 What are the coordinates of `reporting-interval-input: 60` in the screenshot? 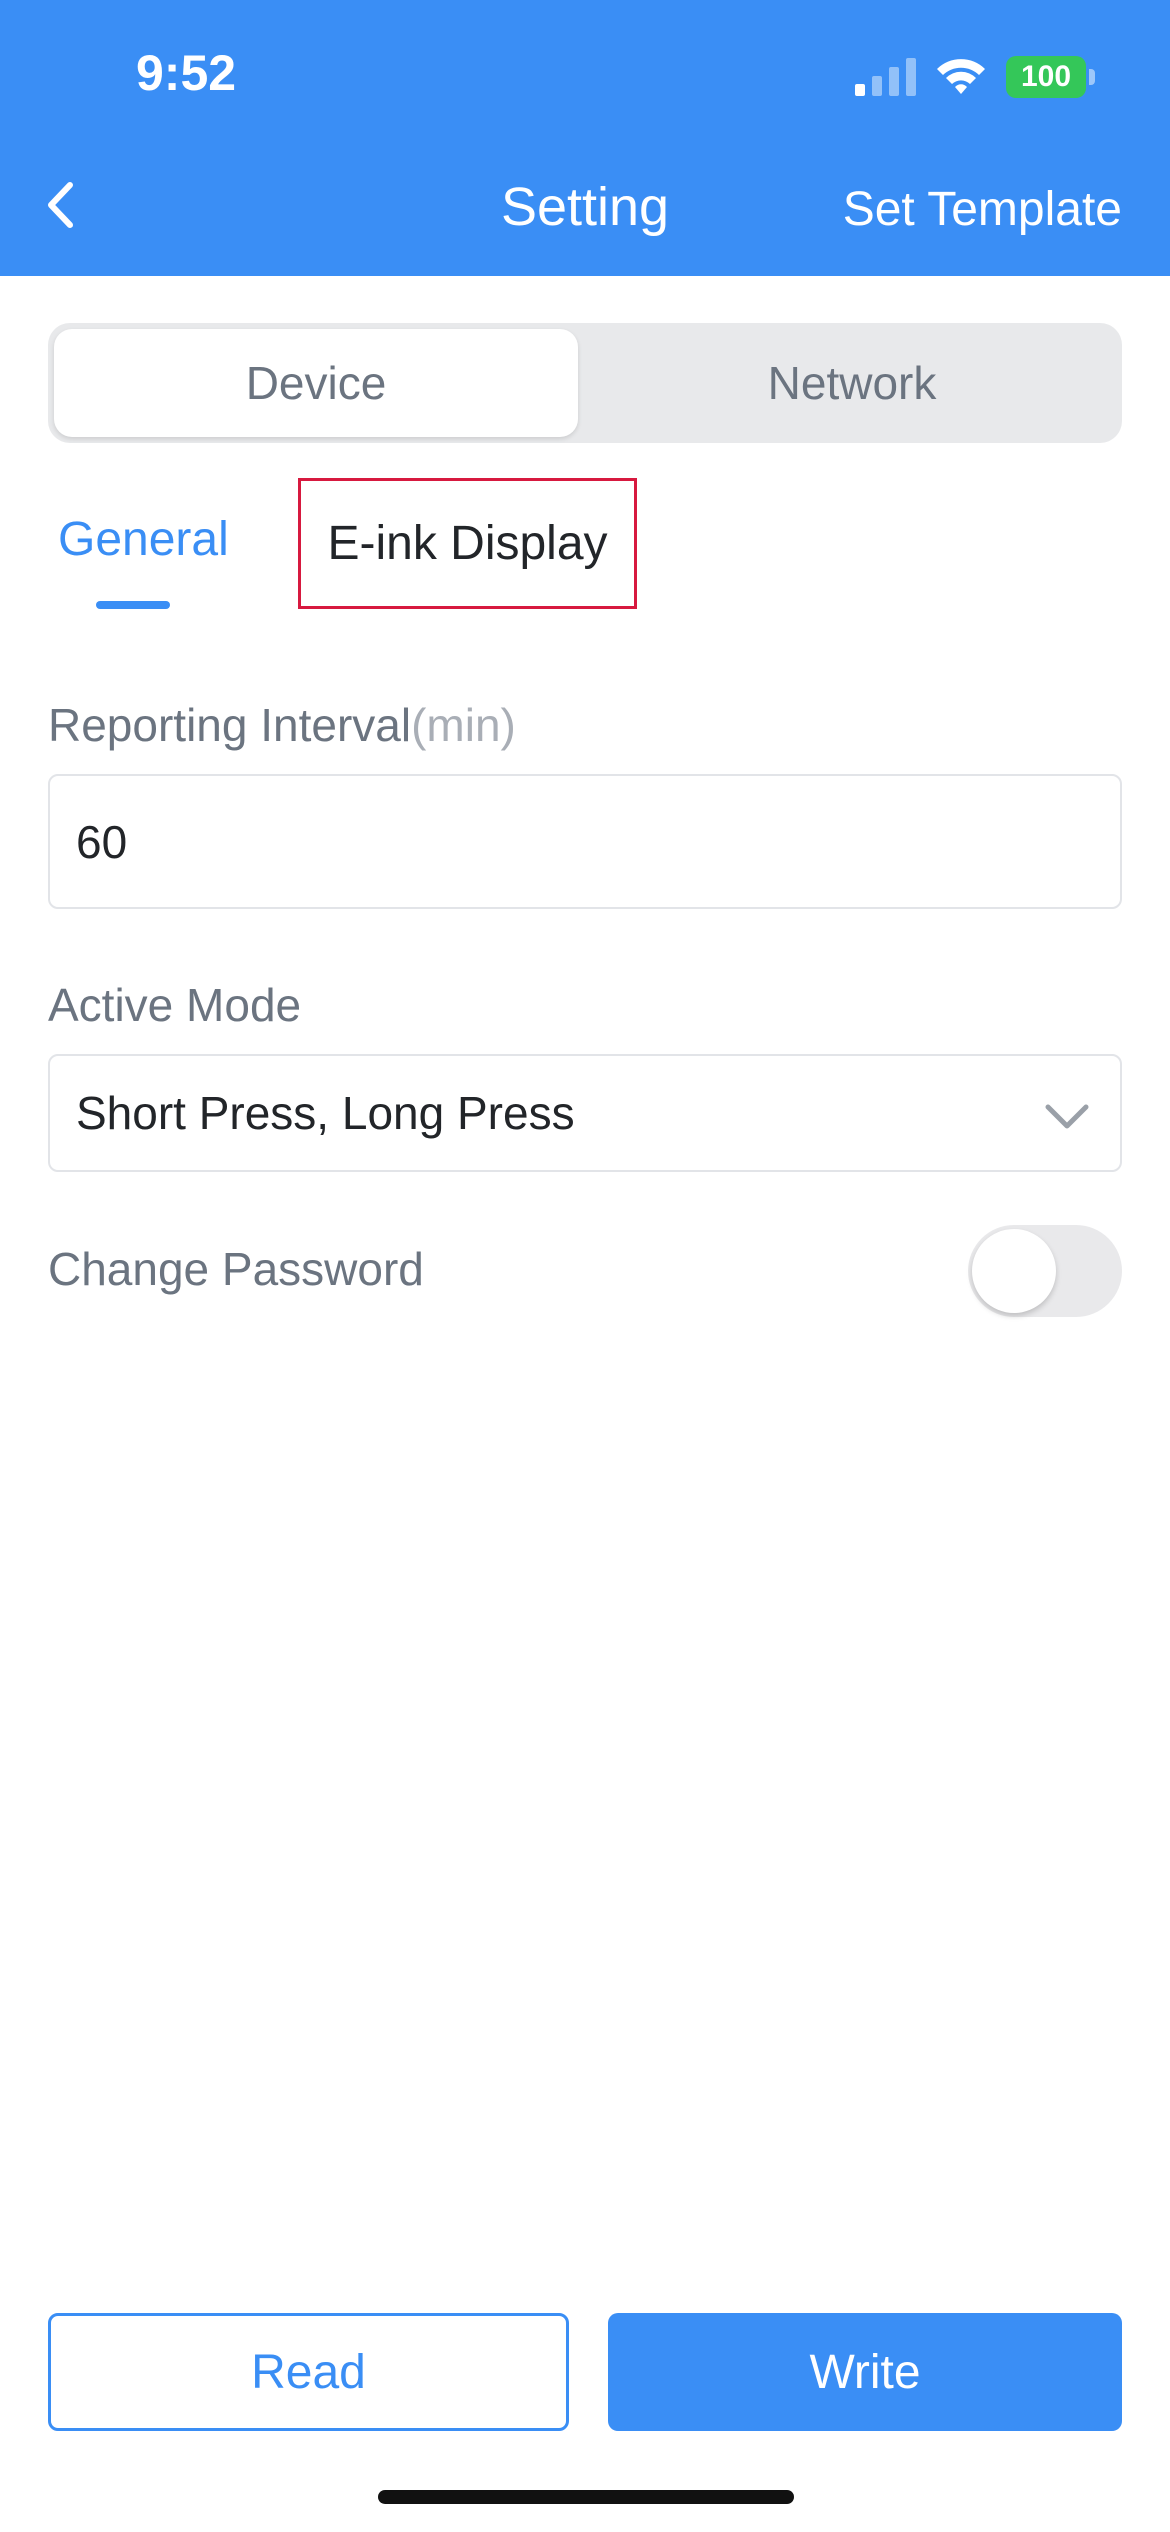 It's located at (585, 841).